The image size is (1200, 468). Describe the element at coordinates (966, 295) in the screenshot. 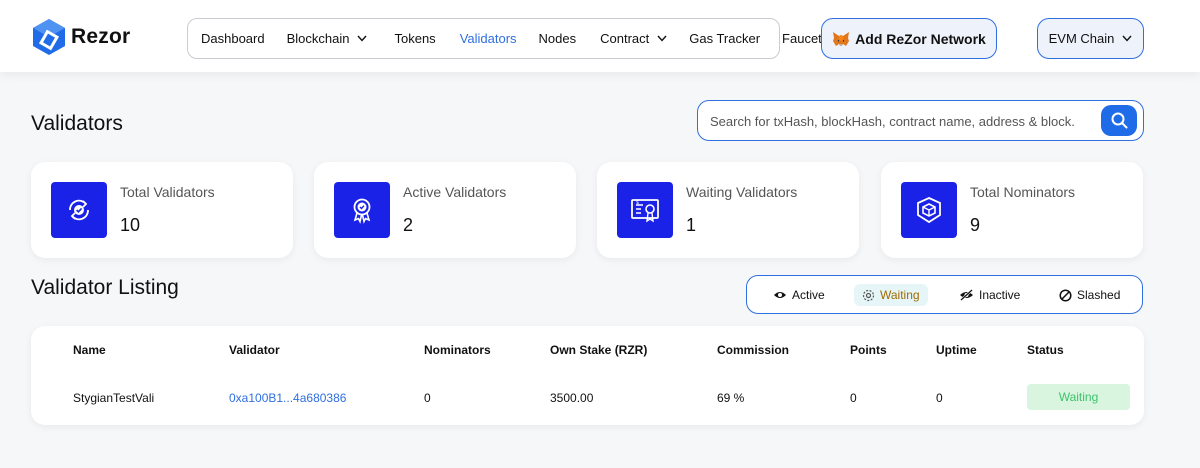

I see `eye-off-icon` at that location.